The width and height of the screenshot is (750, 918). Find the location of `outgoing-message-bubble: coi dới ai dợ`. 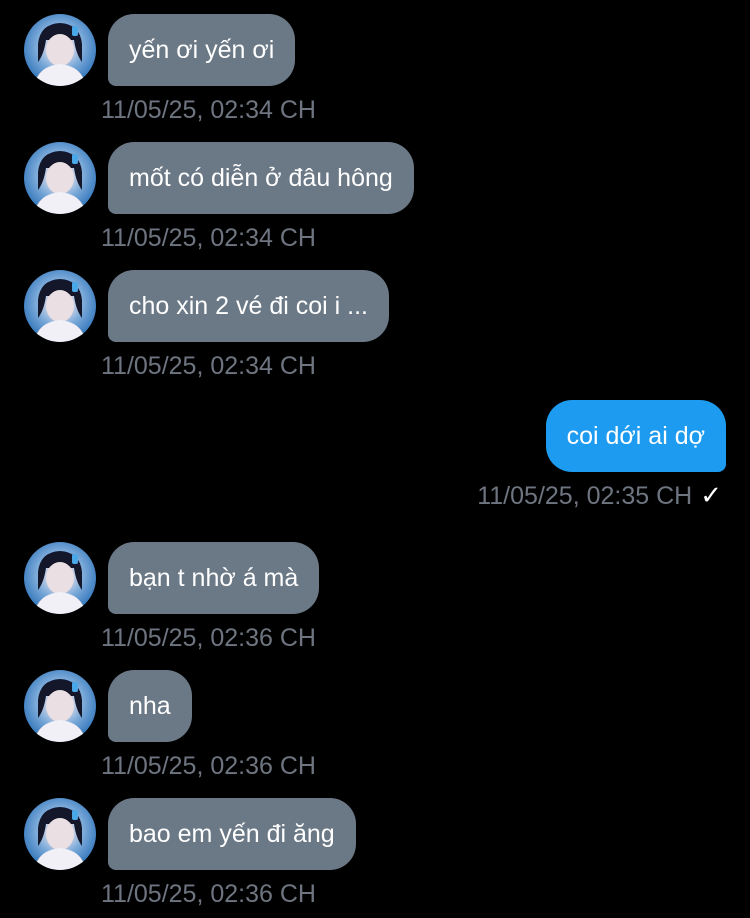

outgoing-message-bubble: coi dới ai dợ is located at coordinates (635, 436).